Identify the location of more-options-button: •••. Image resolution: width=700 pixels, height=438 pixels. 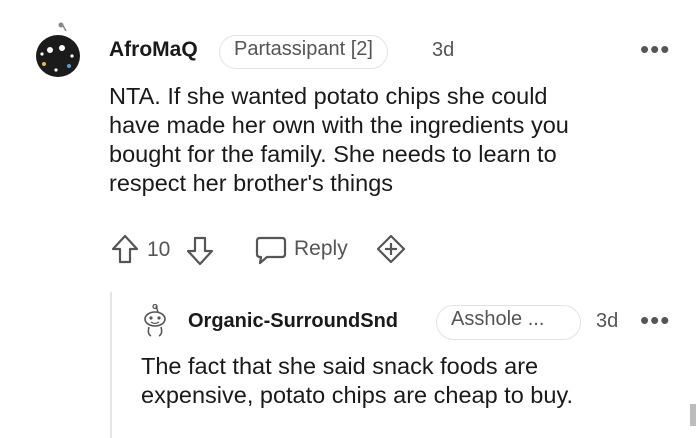
(655, 49).